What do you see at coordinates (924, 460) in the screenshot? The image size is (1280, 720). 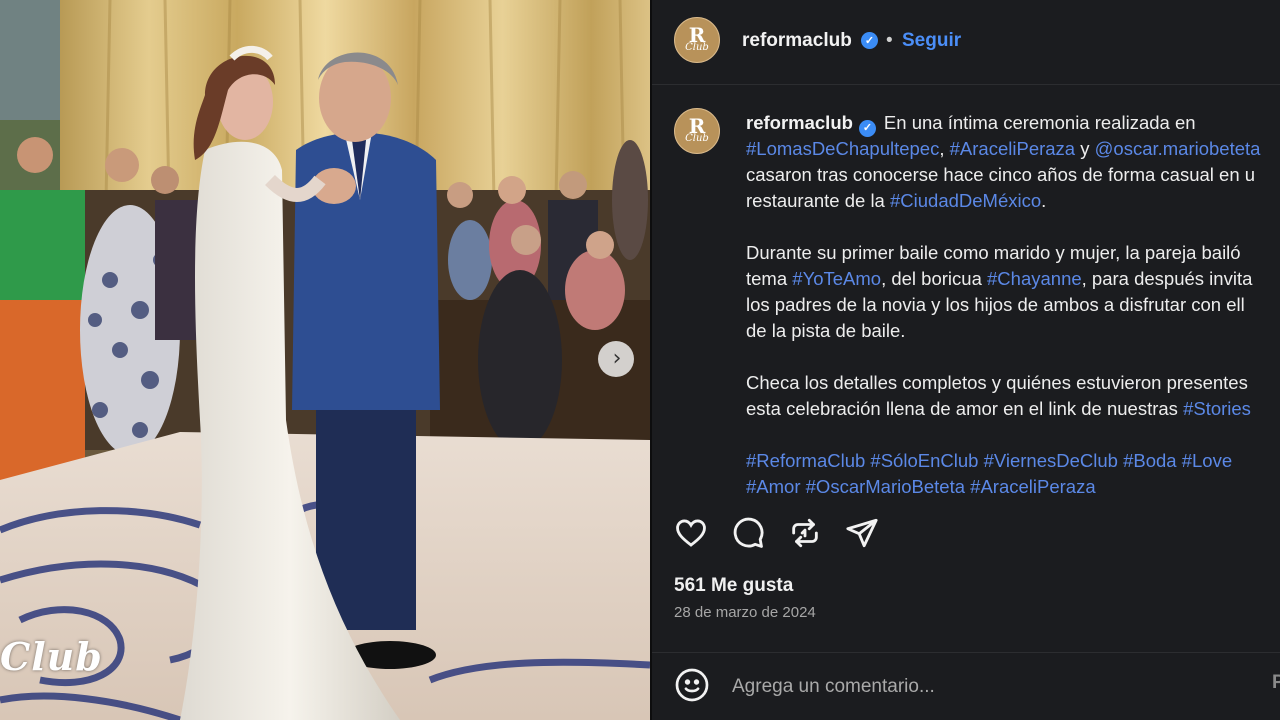 I see `hashtag-link: #SóloEnClub` at bounding box center [924, 460].